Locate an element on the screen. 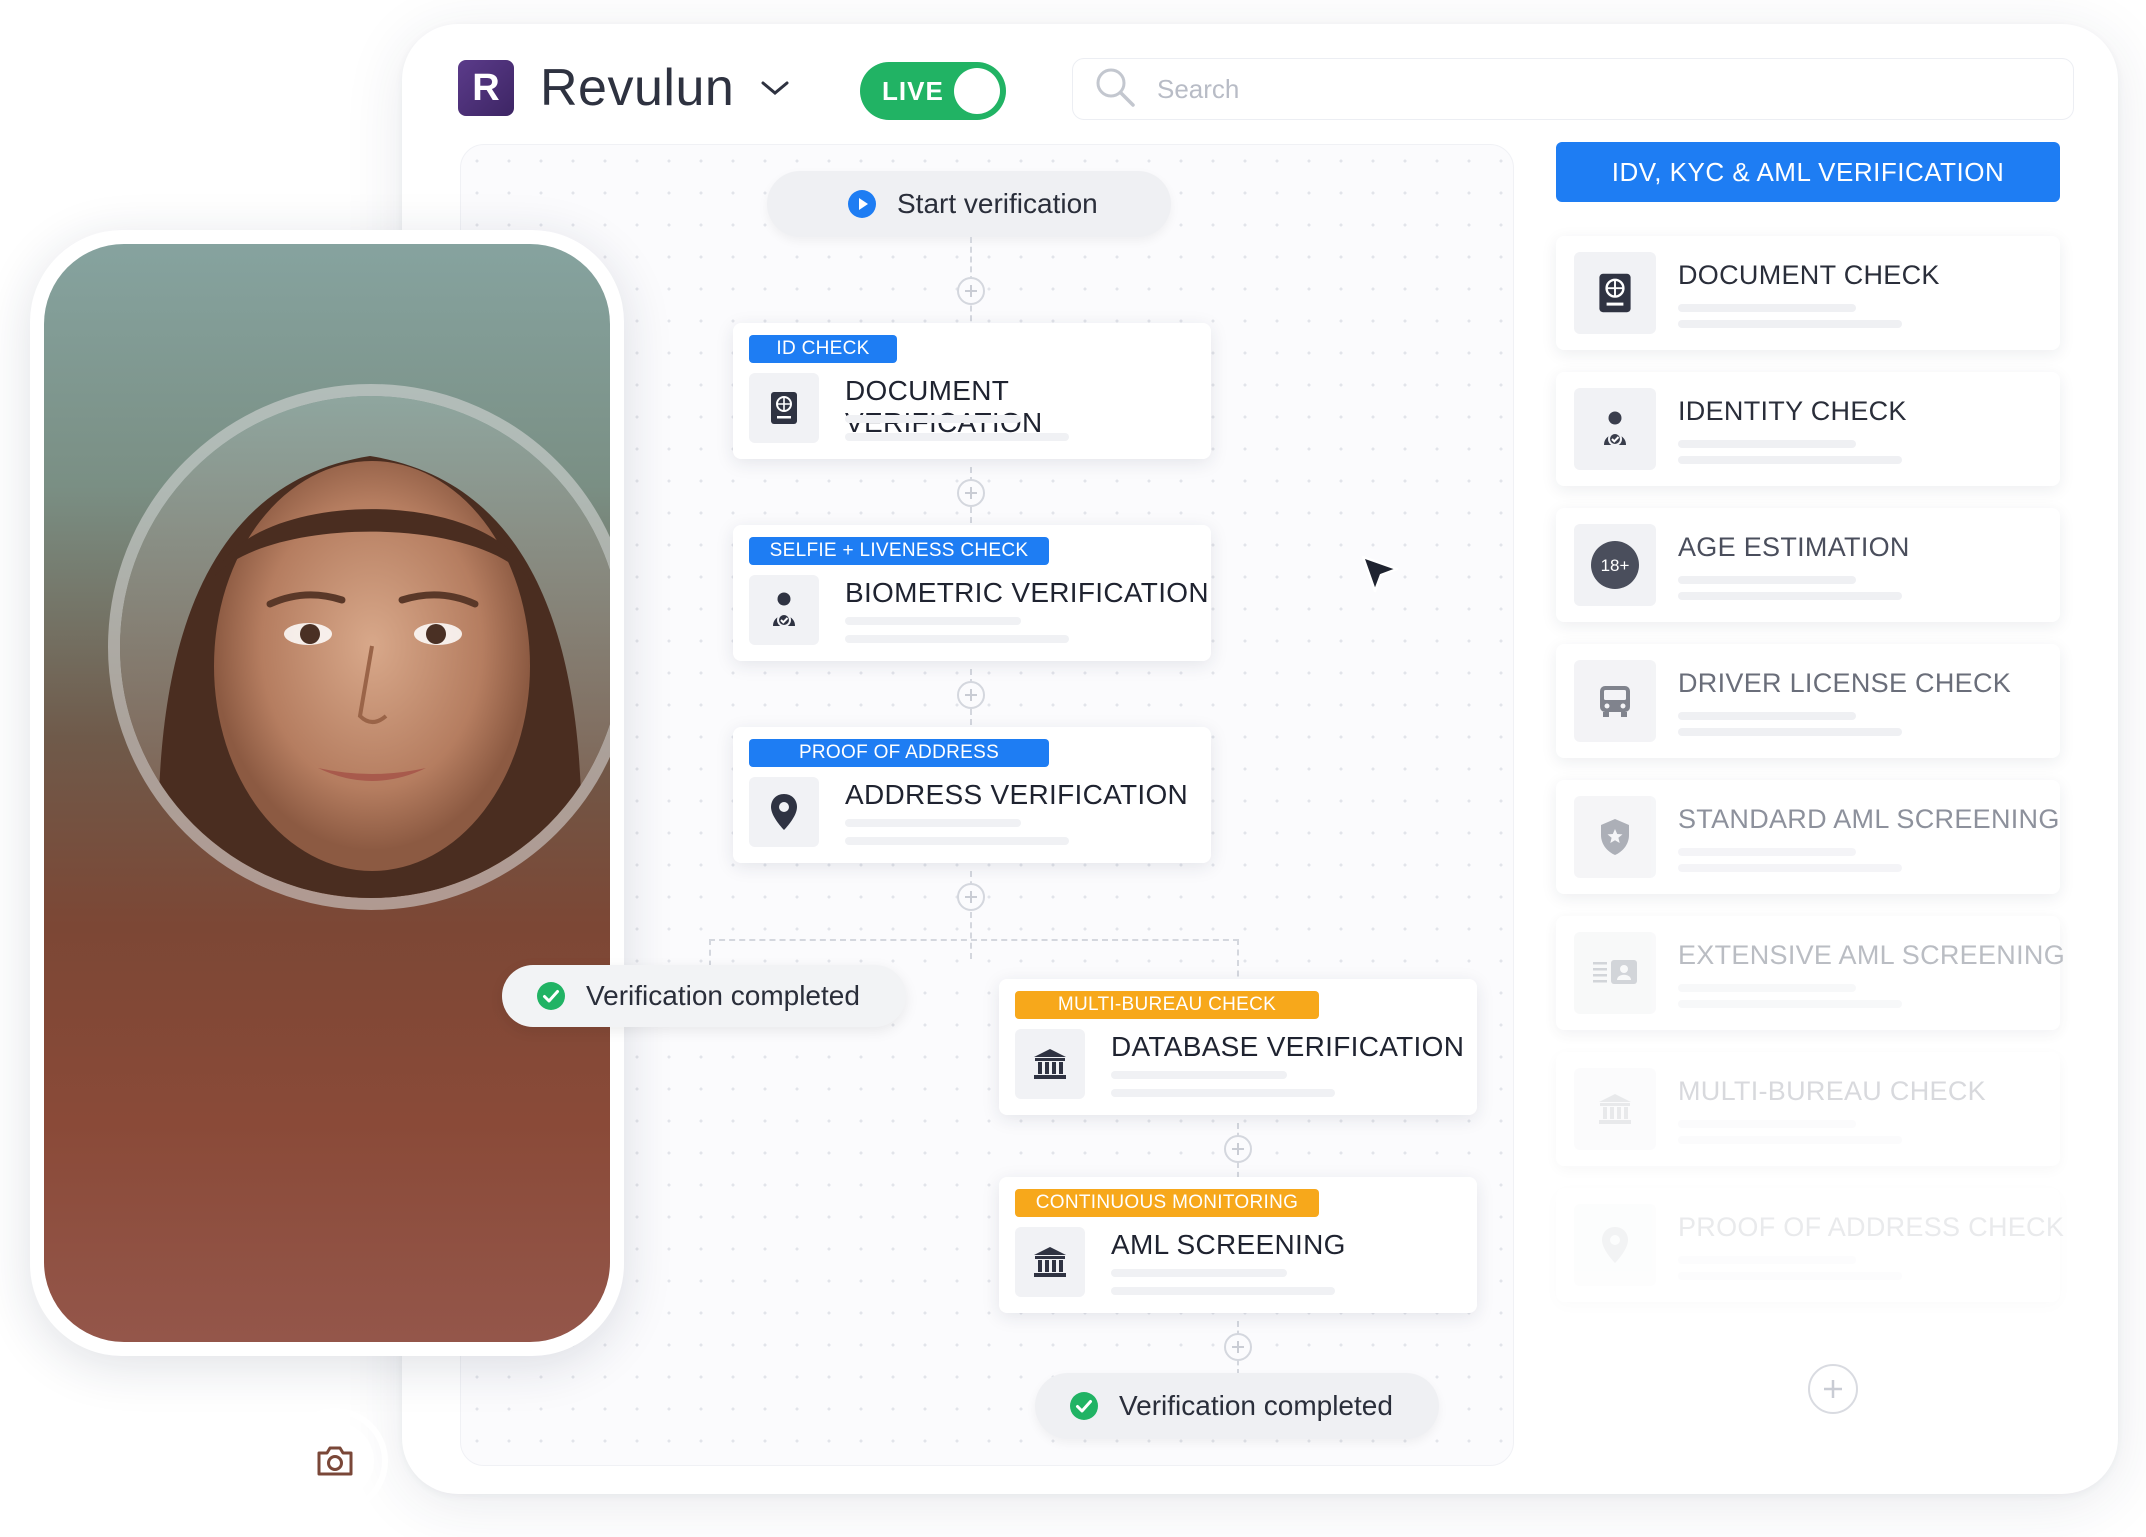 The width and height of the screenshot is (2146, 1537). panel-header: IDV, KYC & AML VERIFICATION is located at coordinates (1808, 172).